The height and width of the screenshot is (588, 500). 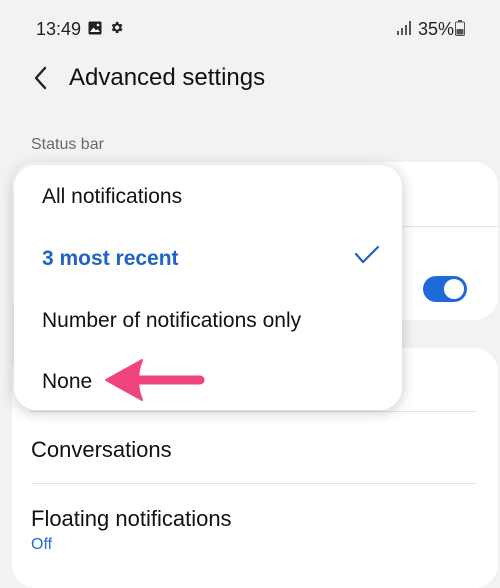 I want to click on status-time: 13:49, so click(x=59, y=29).